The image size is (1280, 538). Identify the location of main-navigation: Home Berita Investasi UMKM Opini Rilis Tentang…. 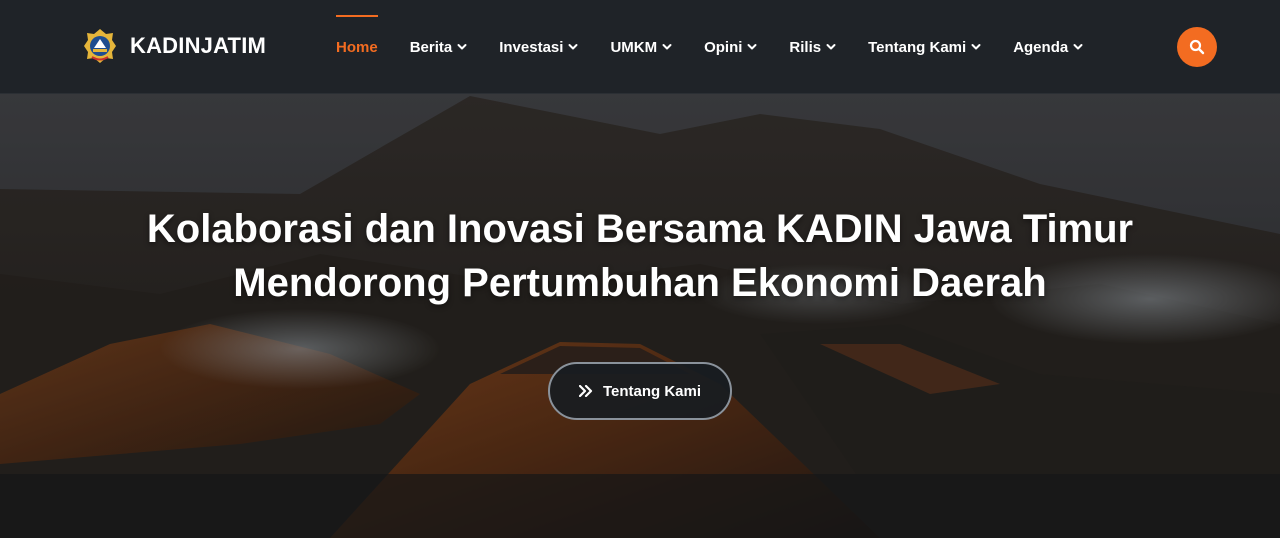
(725, 47).